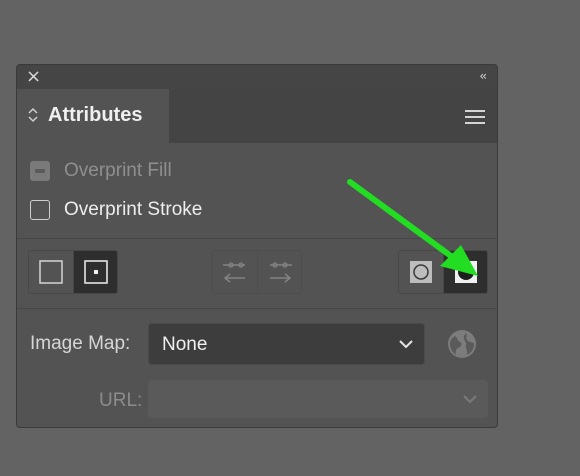  I want to click on collapse-panel-icon: ‹‹, so click(482, 76).